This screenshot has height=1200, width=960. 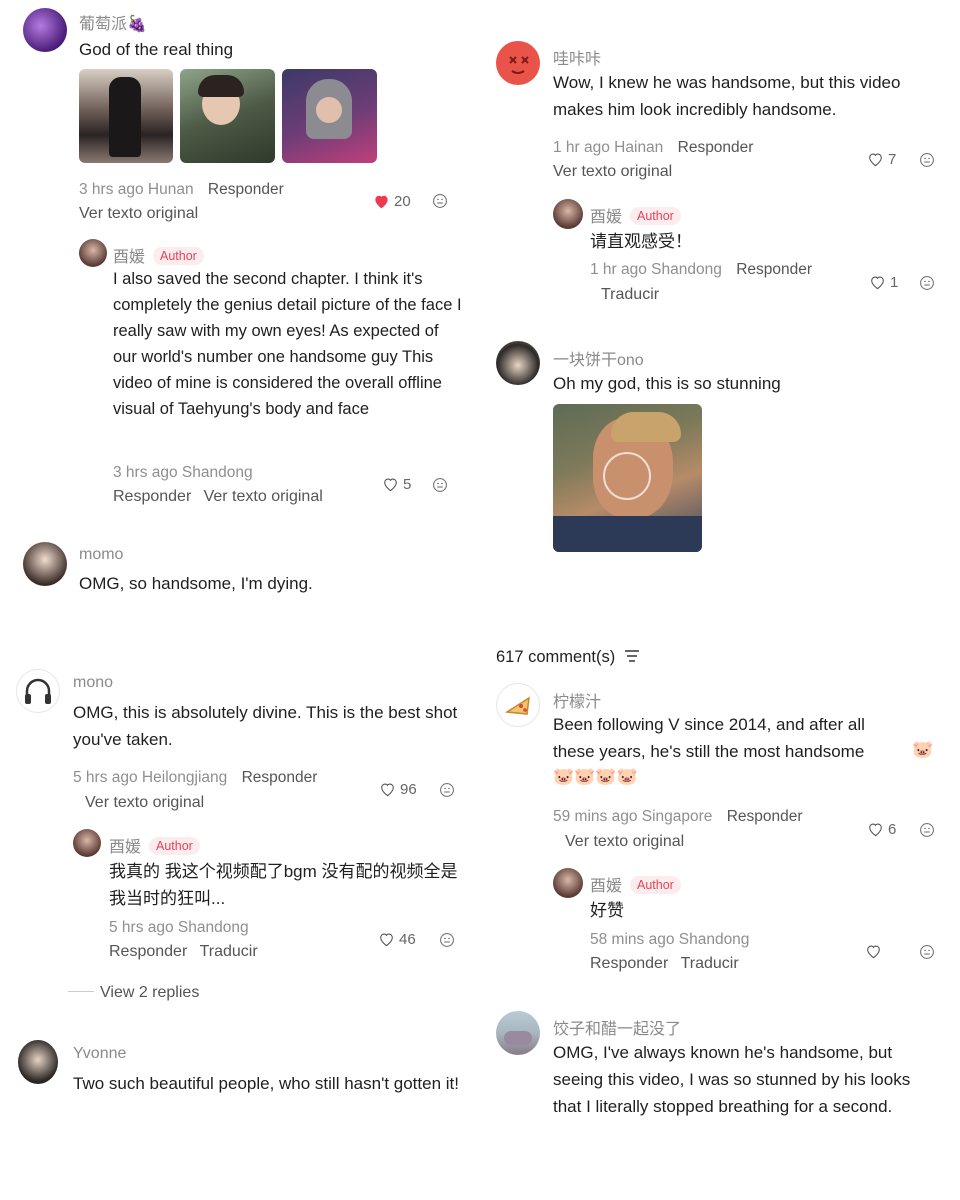 I want to click on comment-meta: 59 mins ago Singapore Responder, so click(x=678, y=817).